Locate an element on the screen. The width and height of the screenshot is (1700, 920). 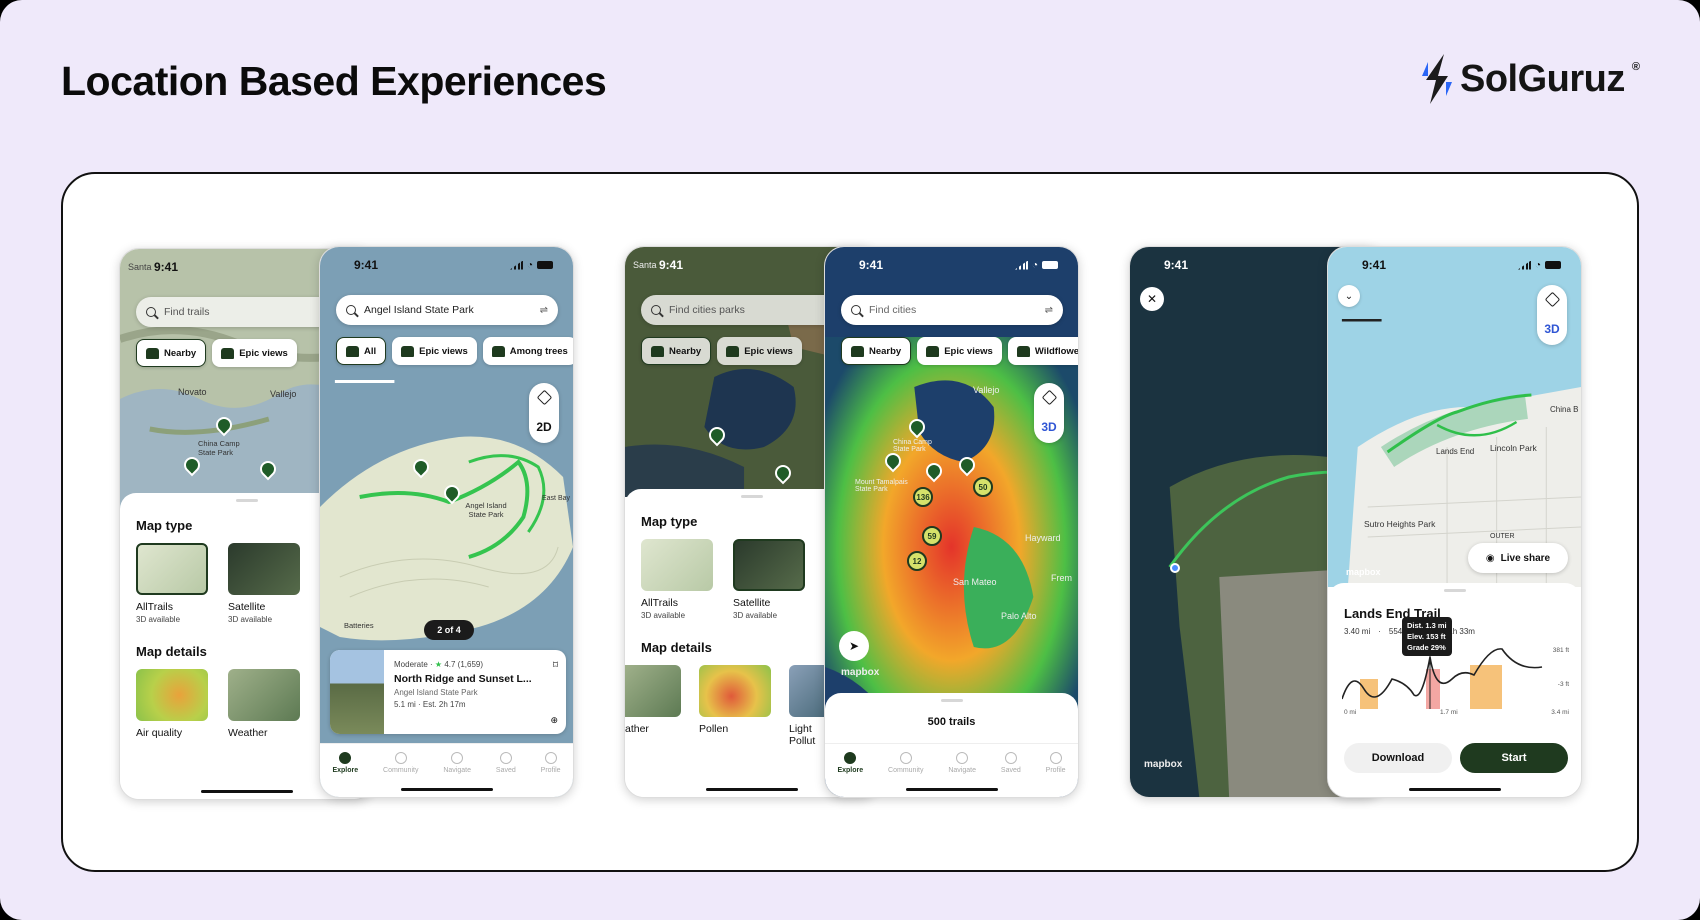
chip-wildflowers: Wildflowers is located at coordinates (1042, 351).